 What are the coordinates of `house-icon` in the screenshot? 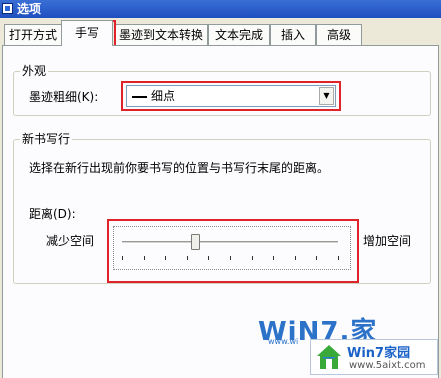 It's located at (329, 357).